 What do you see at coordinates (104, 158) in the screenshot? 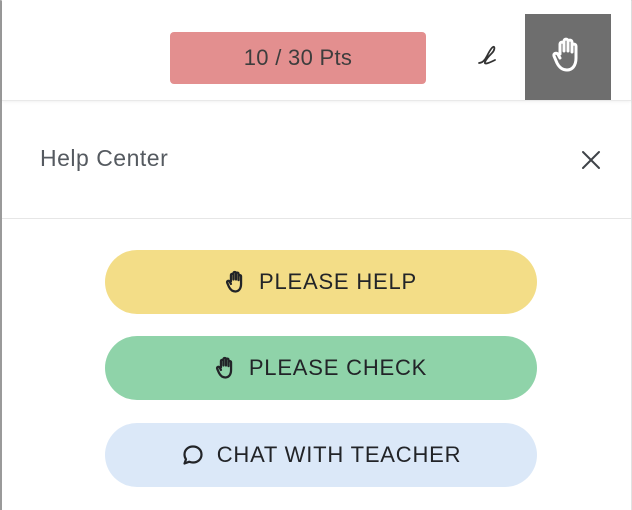
I see `panel-title: Help Center` at bounding box center [104, 158].